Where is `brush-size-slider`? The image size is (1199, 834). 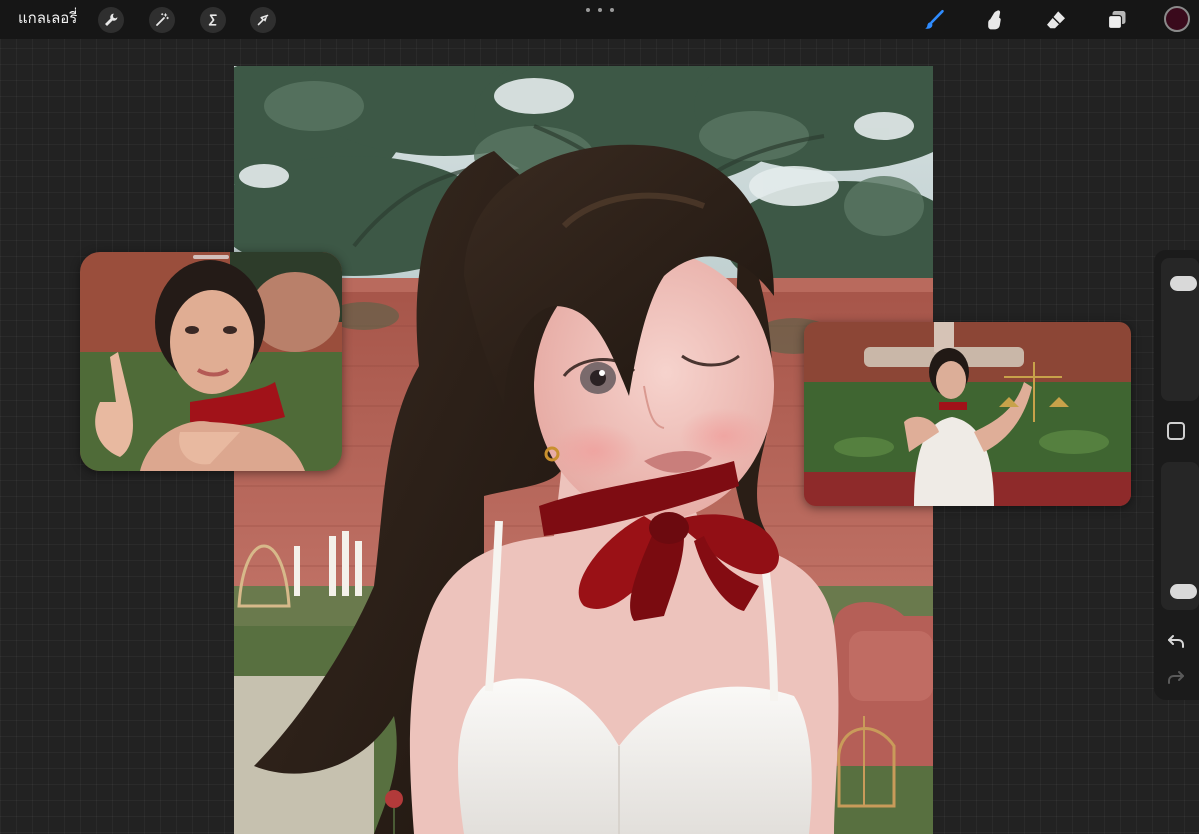
brush-size-slider is located at coordinates (1180, 329).